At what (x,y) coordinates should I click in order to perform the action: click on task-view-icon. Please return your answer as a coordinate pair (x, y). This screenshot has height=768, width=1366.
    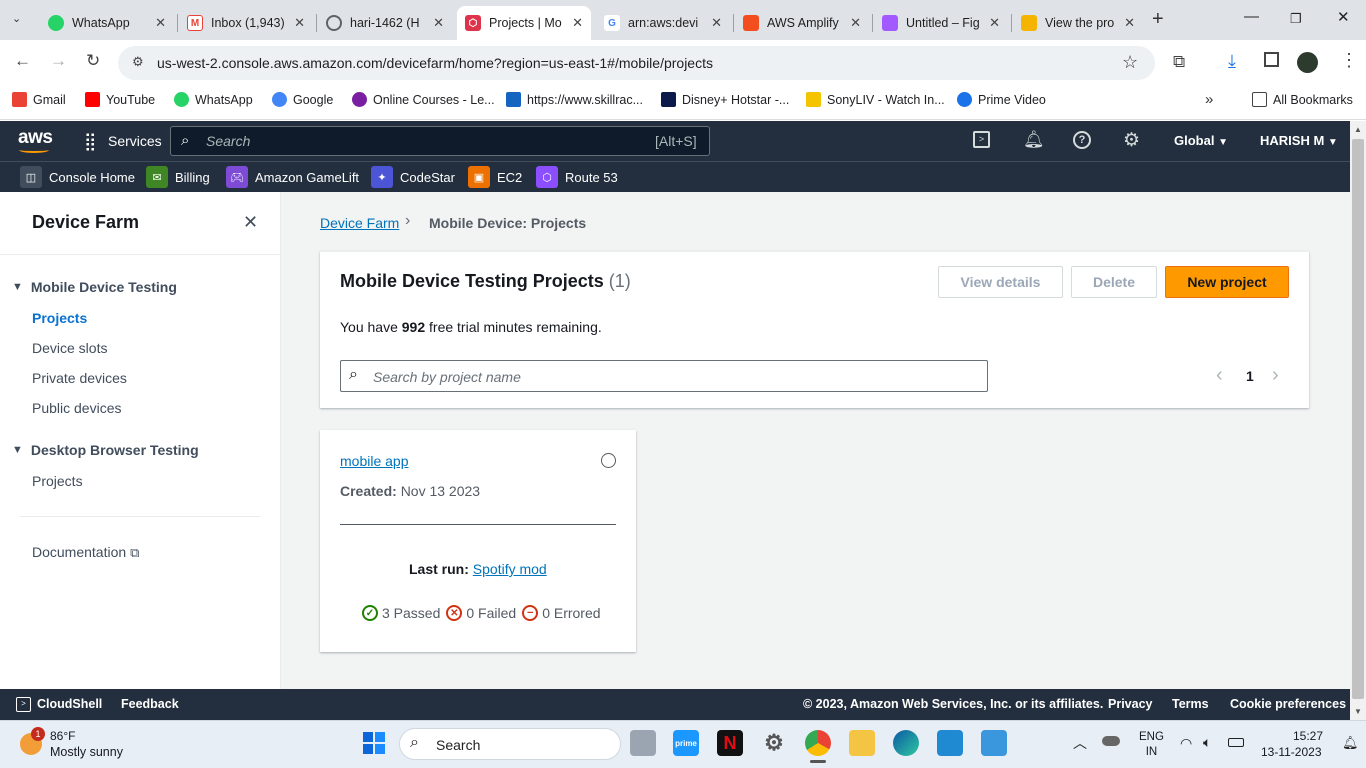
    Looking at the image, I should click on (643, 743).